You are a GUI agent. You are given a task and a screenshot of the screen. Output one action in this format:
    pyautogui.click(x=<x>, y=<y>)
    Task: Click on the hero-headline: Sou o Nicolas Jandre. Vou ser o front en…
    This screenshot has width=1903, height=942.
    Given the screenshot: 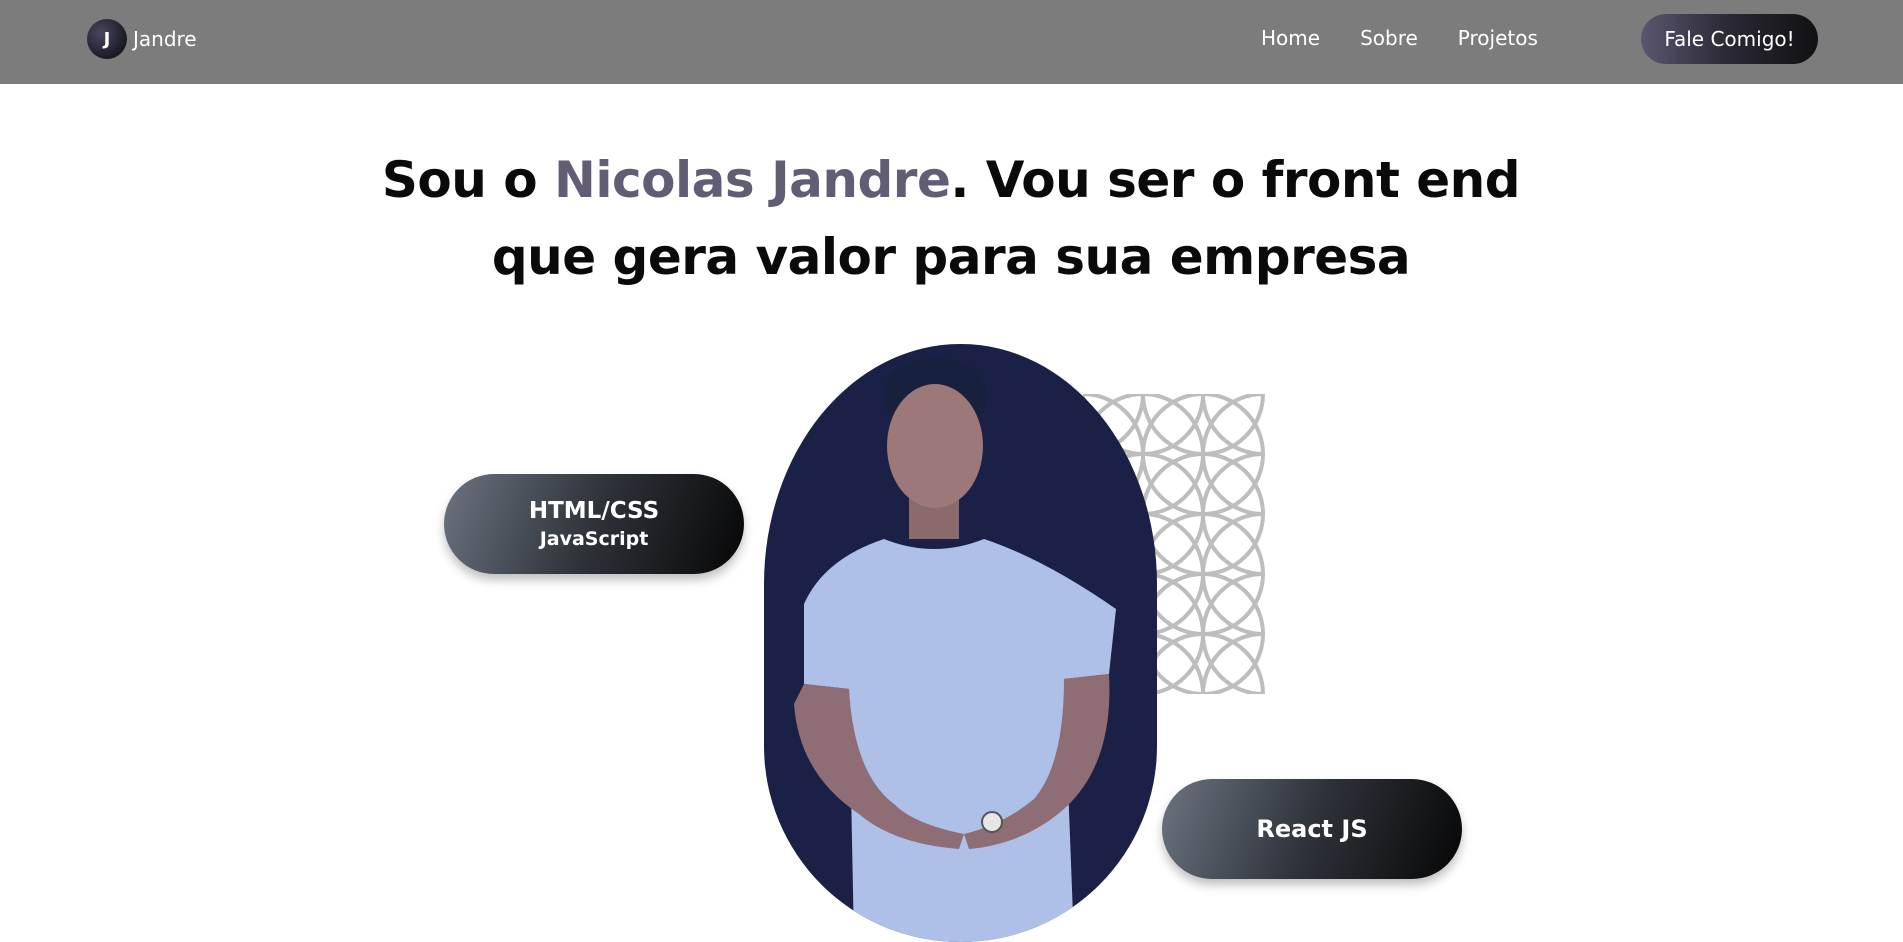 What is the action you would take?
    pyautogui.click(x=951, y=219)
    